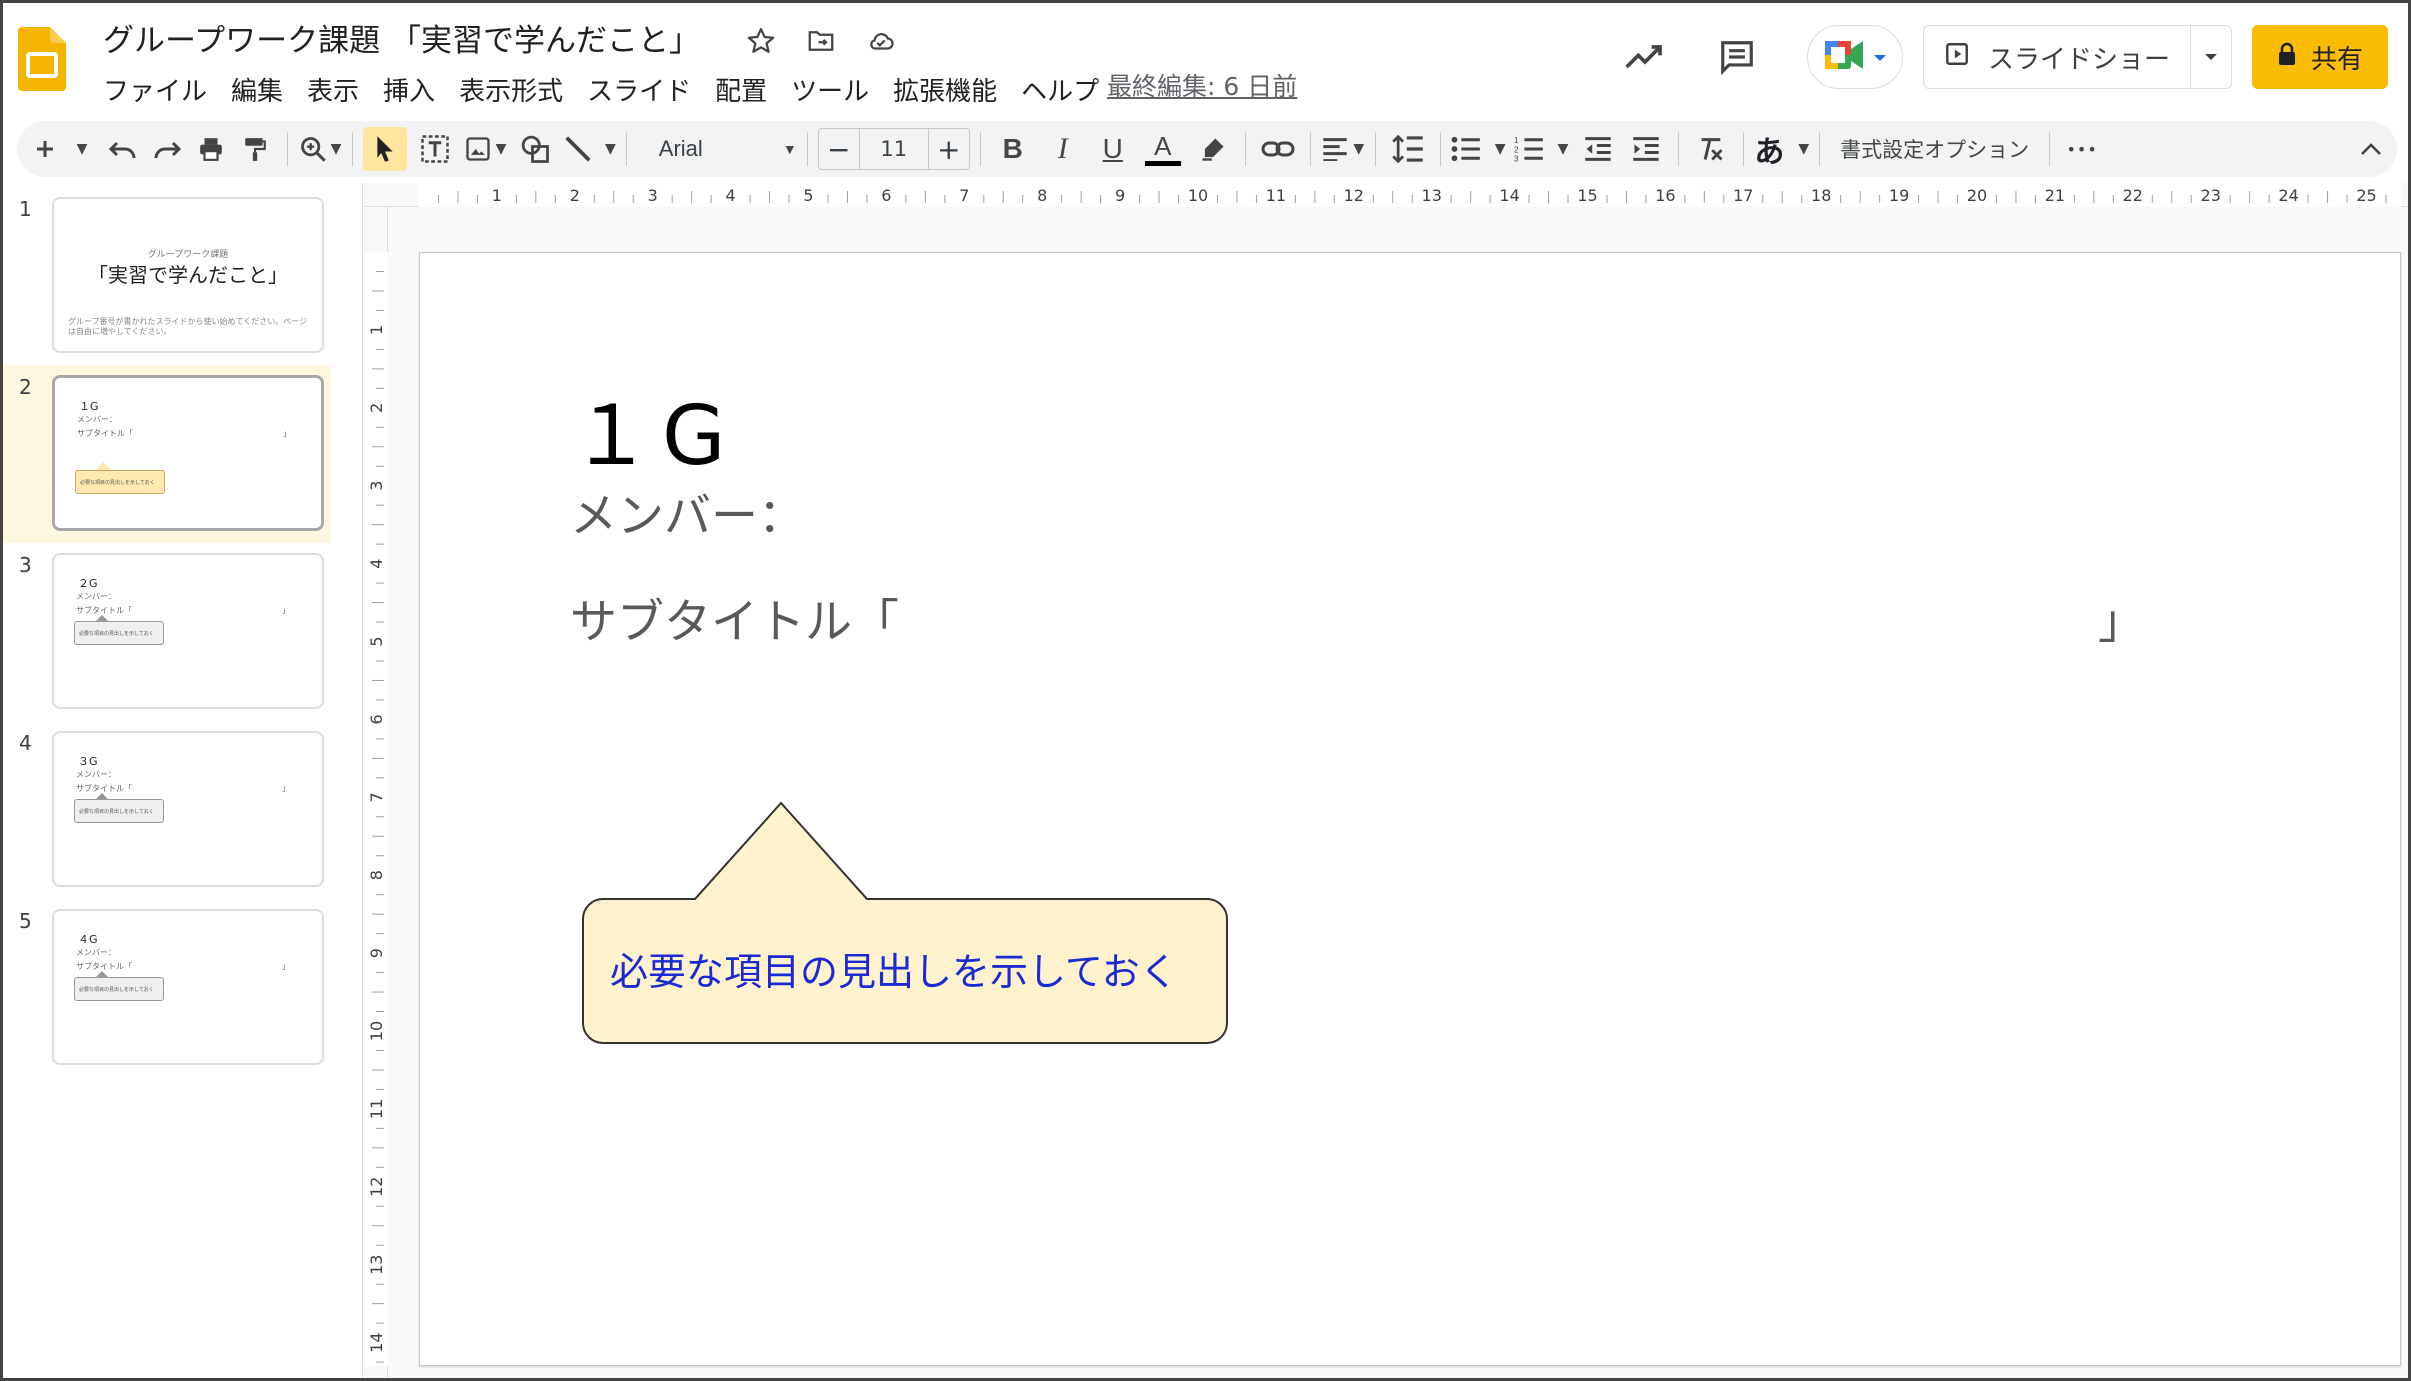  Describe the element at coordinates (1063, 149) in the screenshot. I see `italic-button: I` at that location.